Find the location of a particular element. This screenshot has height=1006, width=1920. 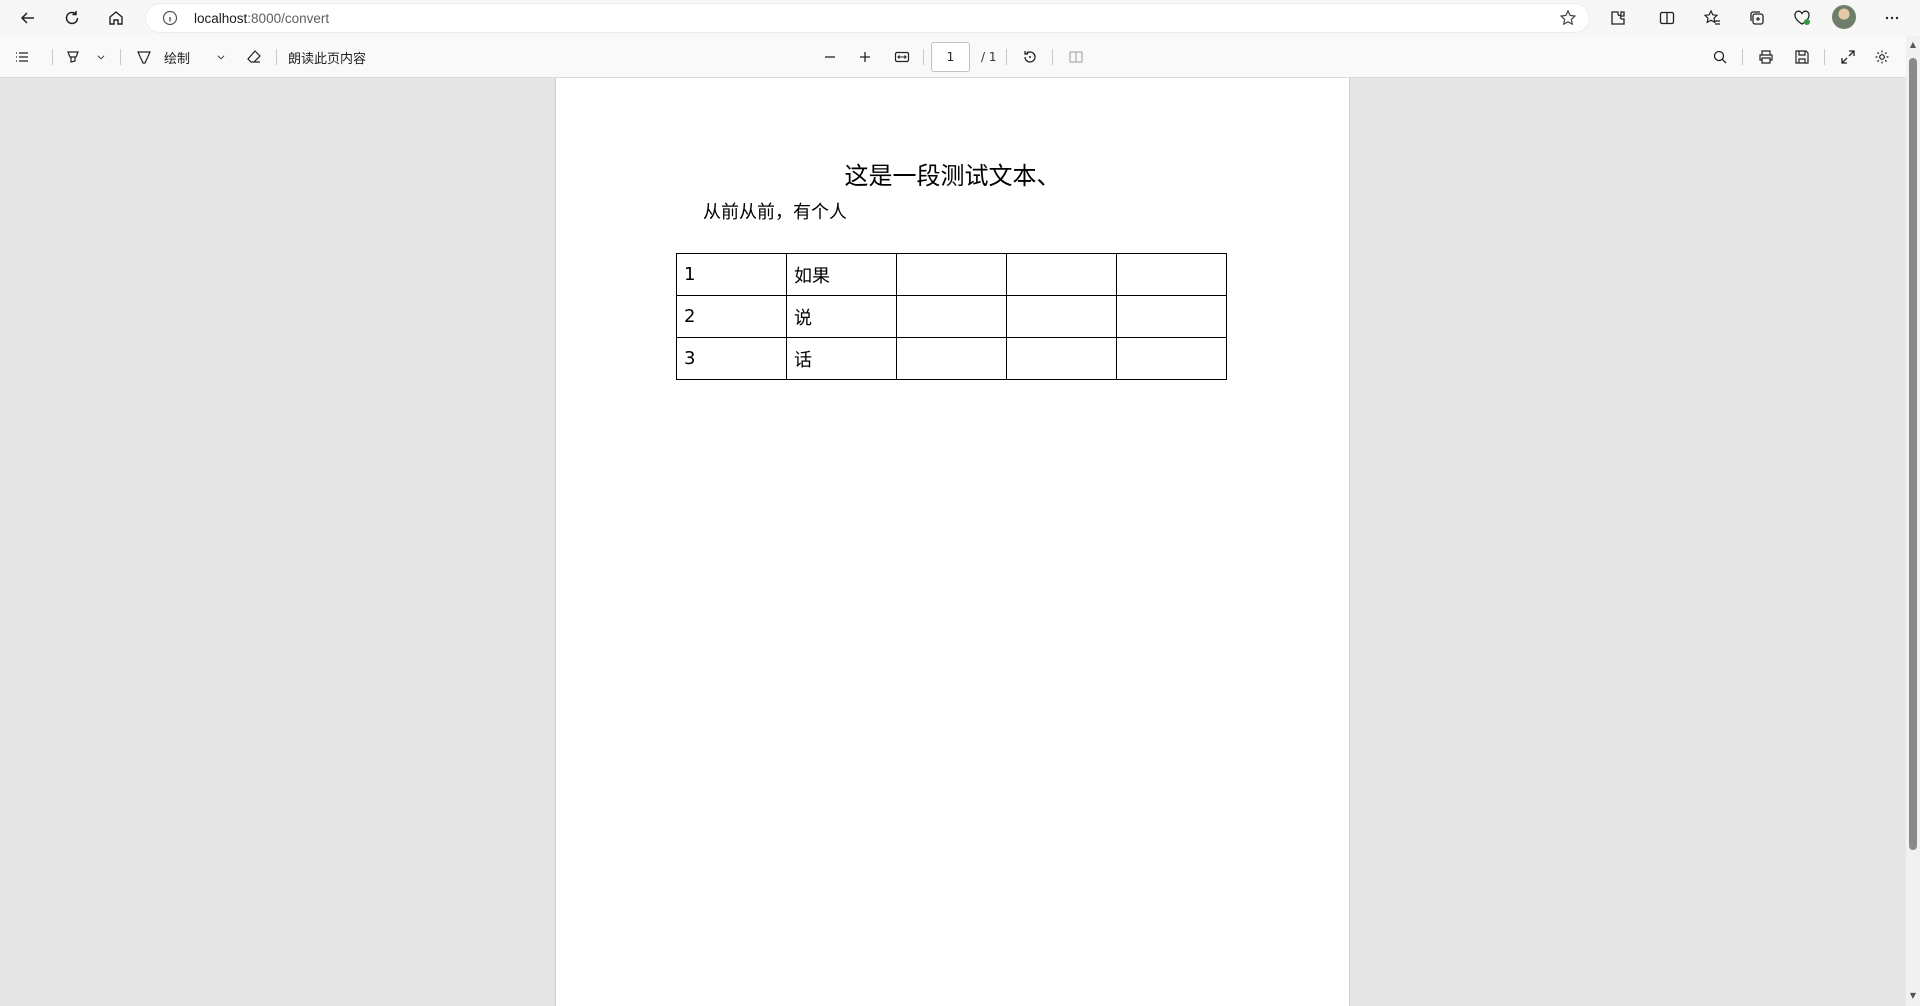

table-row: 1 如果 is located at coordinates (951, 274).